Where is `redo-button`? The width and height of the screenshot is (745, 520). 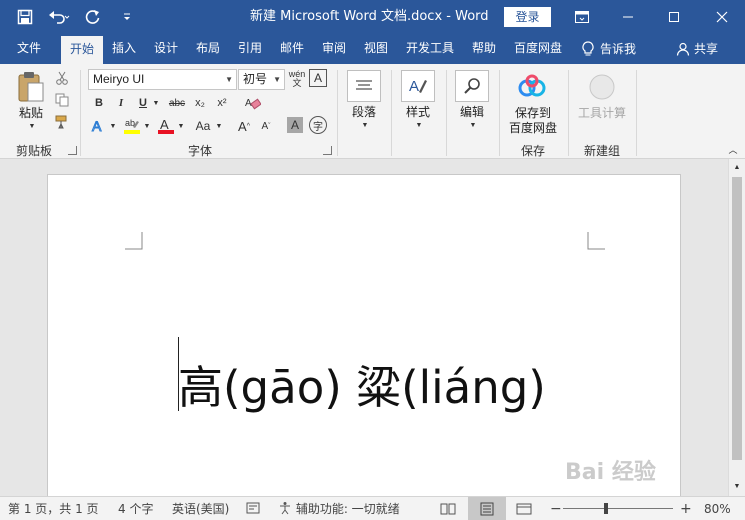
redo-button is located at coordinates (93, 16).